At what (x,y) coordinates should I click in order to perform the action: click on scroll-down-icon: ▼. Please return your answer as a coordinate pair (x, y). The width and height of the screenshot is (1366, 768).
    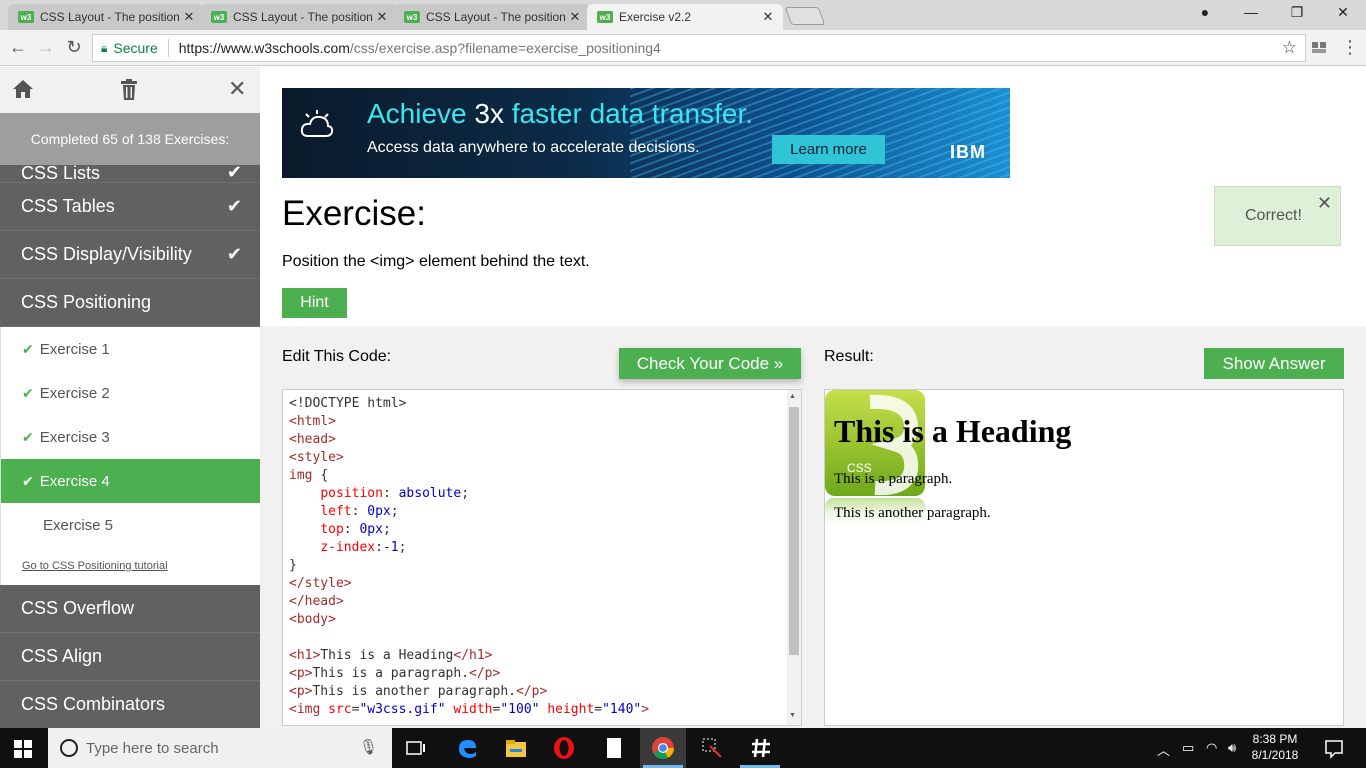
    Looking at the image, I should click on (792, 715).